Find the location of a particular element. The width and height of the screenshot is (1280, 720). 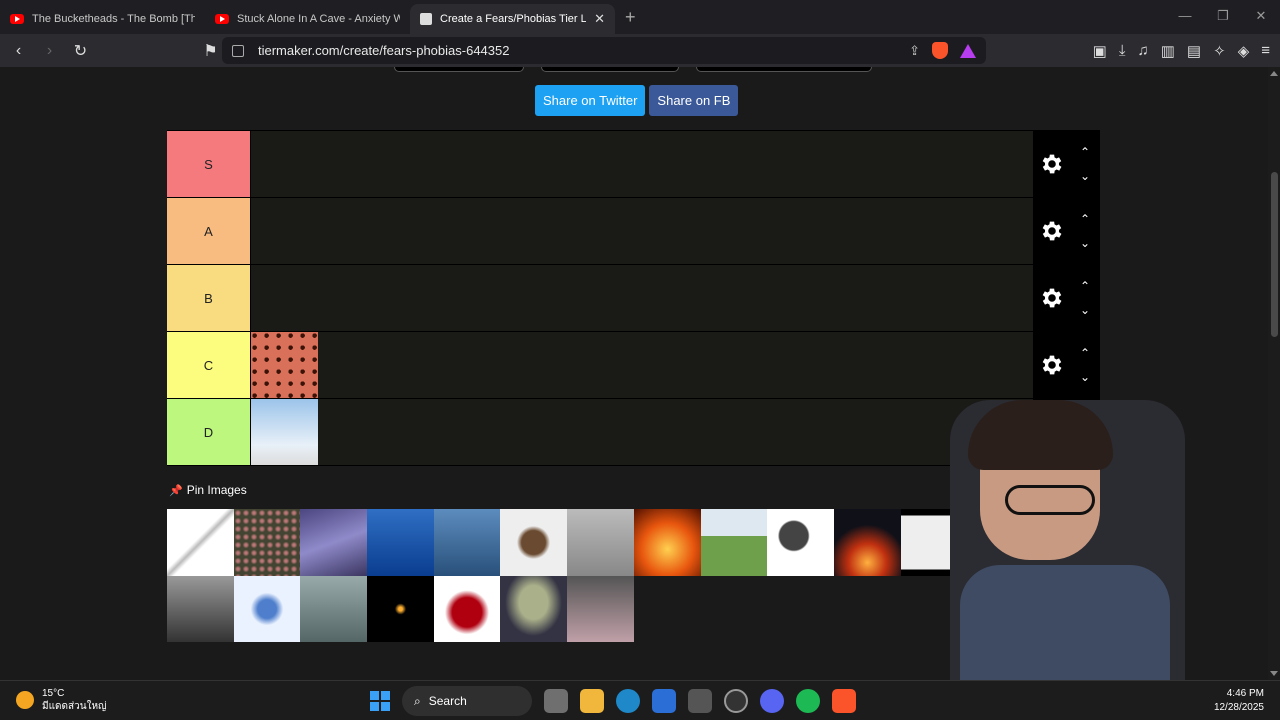

menu-icon: ≡ is located at coordinates (1265, 51).